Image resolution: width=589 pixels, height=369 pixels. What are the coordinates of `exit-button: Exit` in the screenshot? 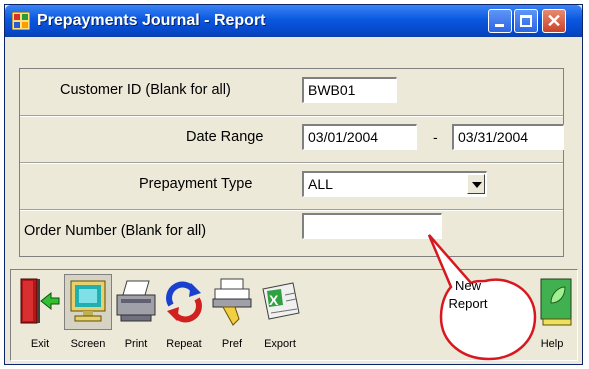 It's located at (40, 315).